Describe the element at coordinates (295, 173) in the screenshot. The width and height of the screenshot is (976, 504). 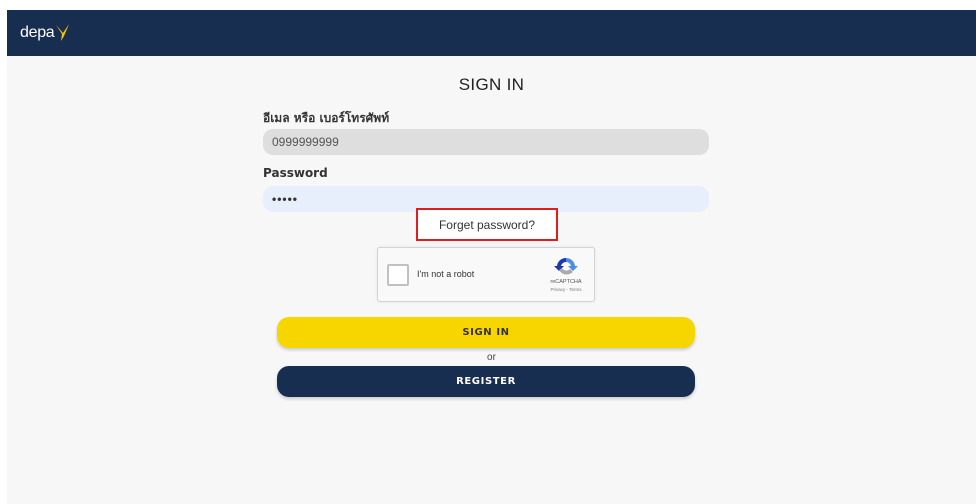
I see `password-label: Password` at that location.